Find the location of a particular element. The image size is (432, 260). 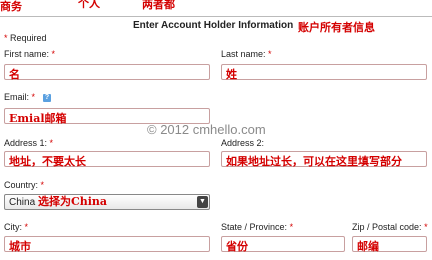

required-note: * Required is located at coordinates (25, 38).